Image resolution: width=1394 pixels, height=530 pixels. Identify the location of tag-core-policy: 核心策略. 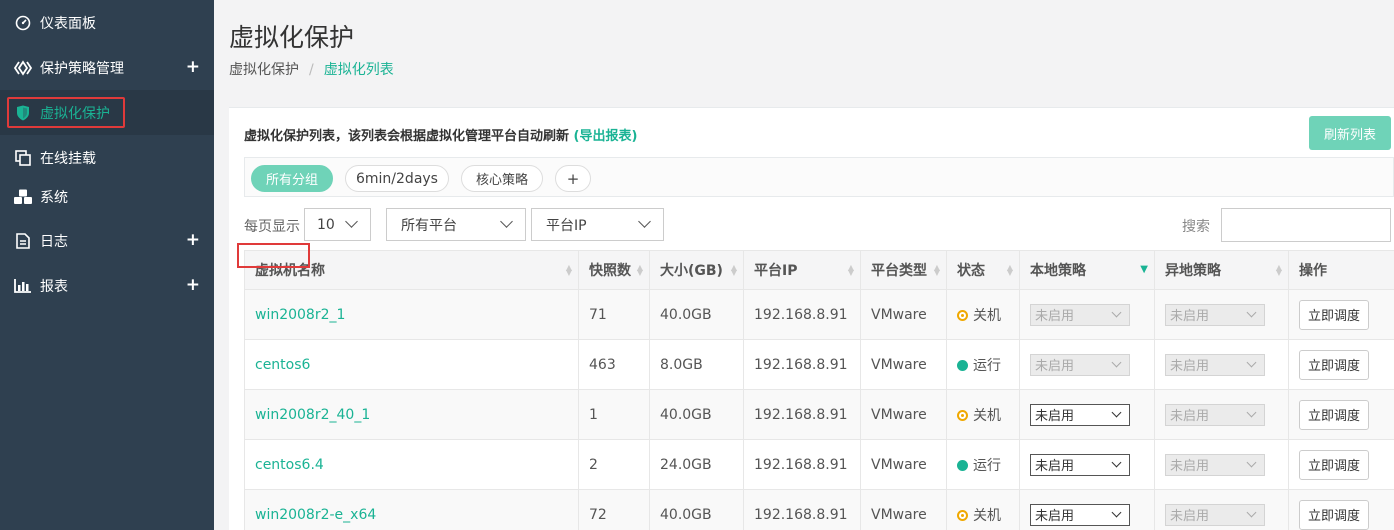
(502, 178).